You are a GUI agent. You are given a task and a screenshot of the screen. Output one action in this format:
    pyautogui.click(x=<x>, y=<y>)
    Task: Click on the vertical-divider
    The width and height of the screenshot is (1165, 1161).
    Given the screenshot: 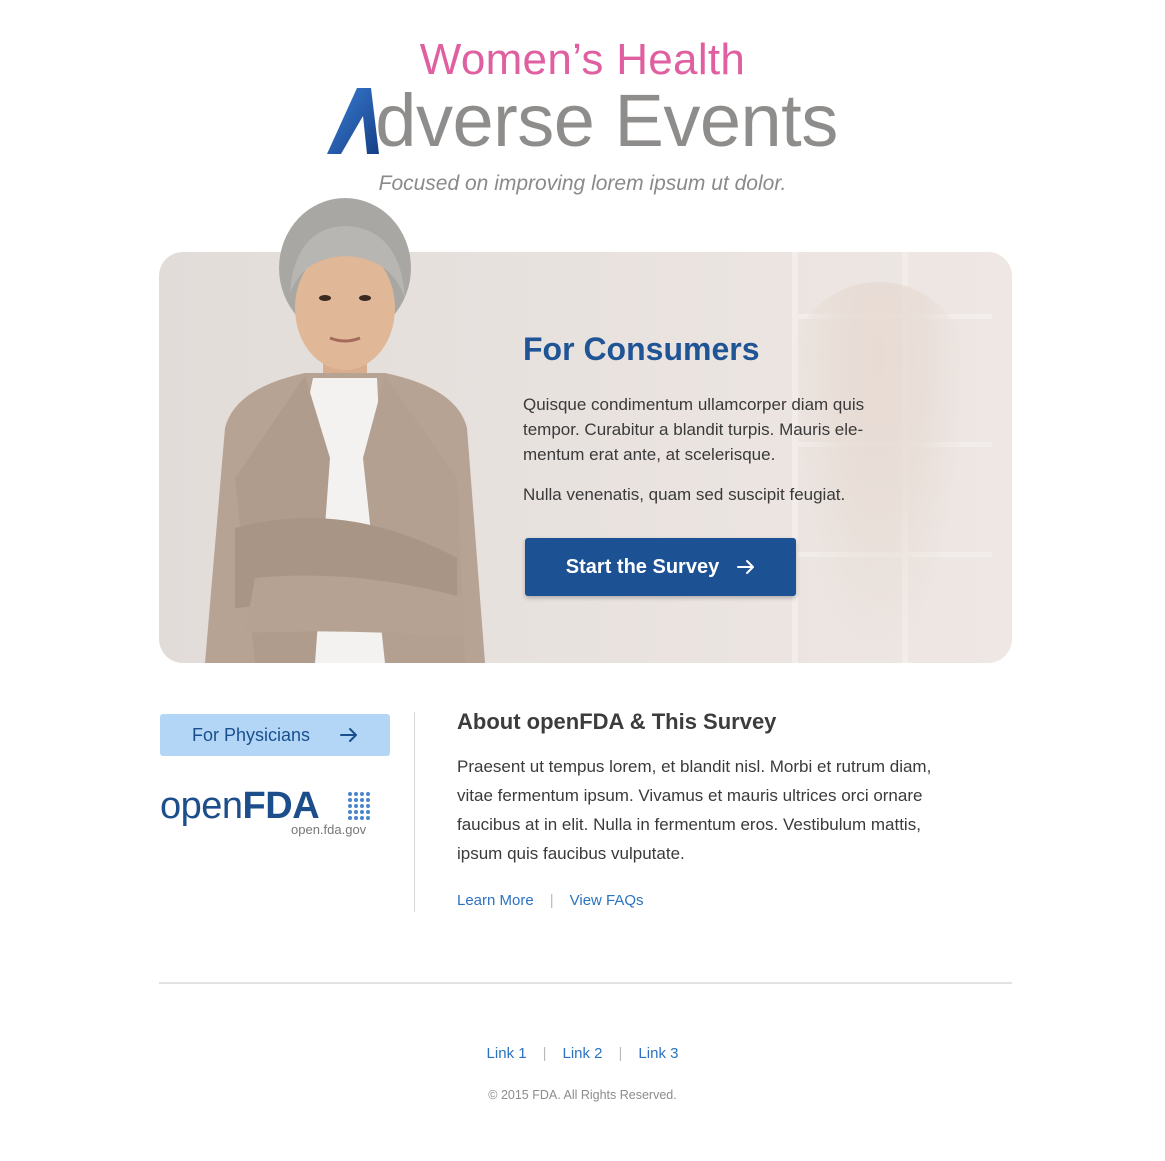 What is the action you would take?
    pyautogui.click(x=414, y=812)
    